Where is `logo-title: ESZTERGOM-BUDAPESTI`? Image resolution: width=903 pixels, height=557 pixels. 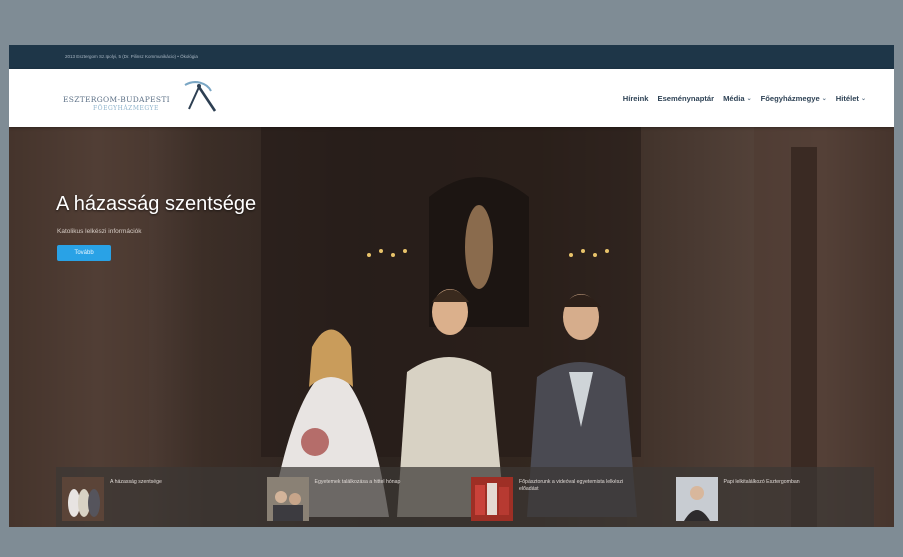
logo-title: ESZTERGOM-BUDAPESTI is located at coordinates (116, 99).